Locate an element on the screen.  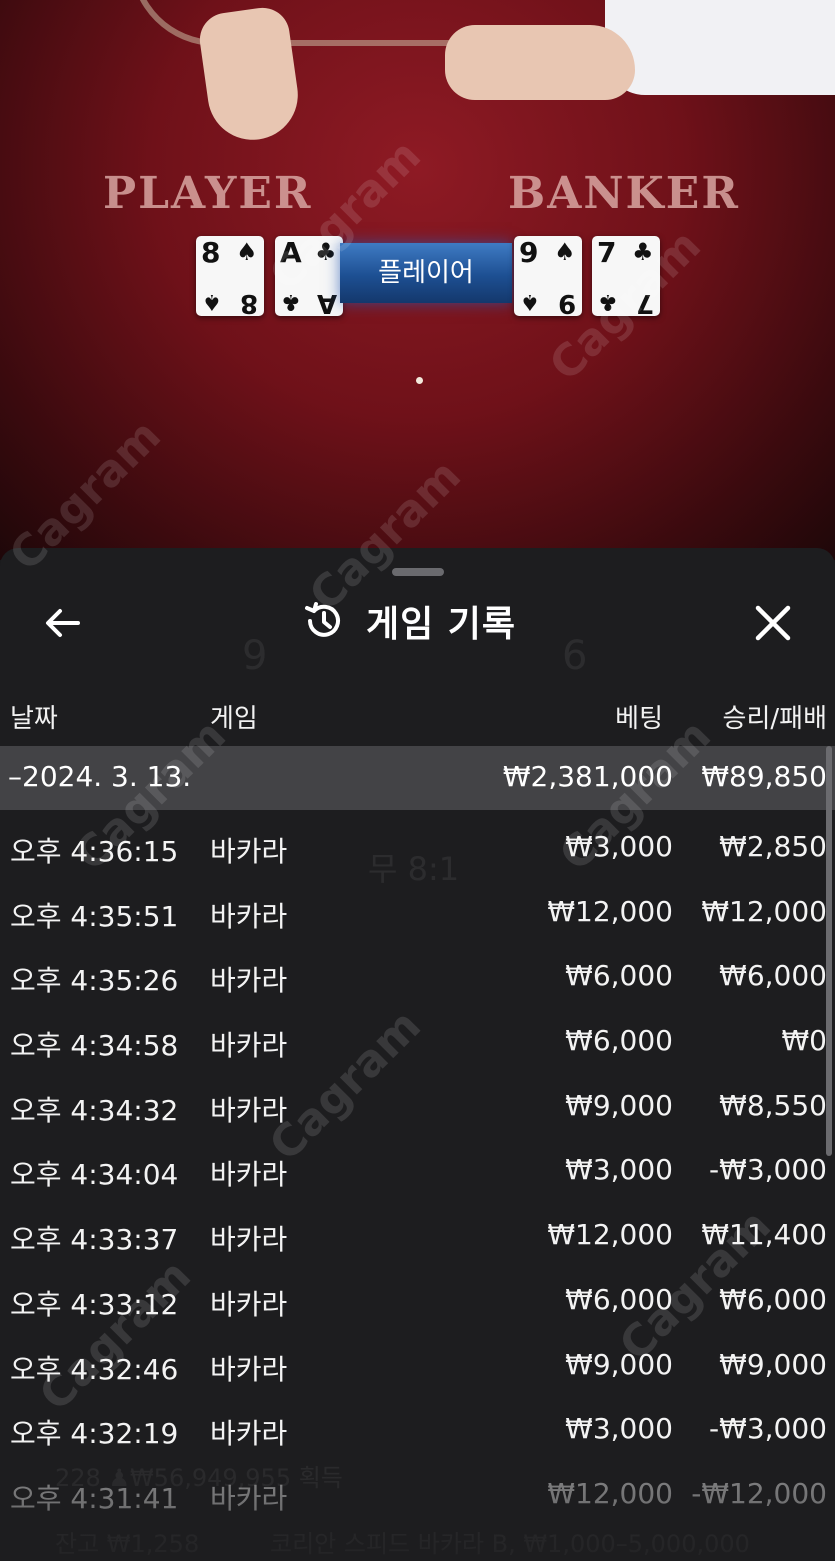
player-card-1: 8 ♠ ♠ 8 is located at coordinates (230, 277).